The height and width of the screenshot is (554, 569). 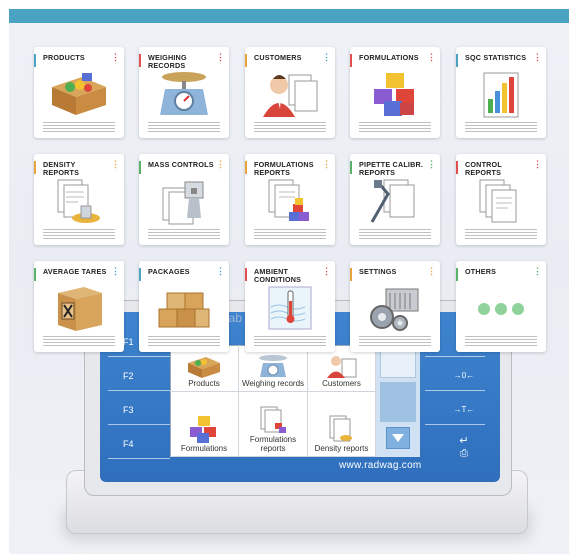 I want to click on more-dots-icon, so click(x=501, y=308).